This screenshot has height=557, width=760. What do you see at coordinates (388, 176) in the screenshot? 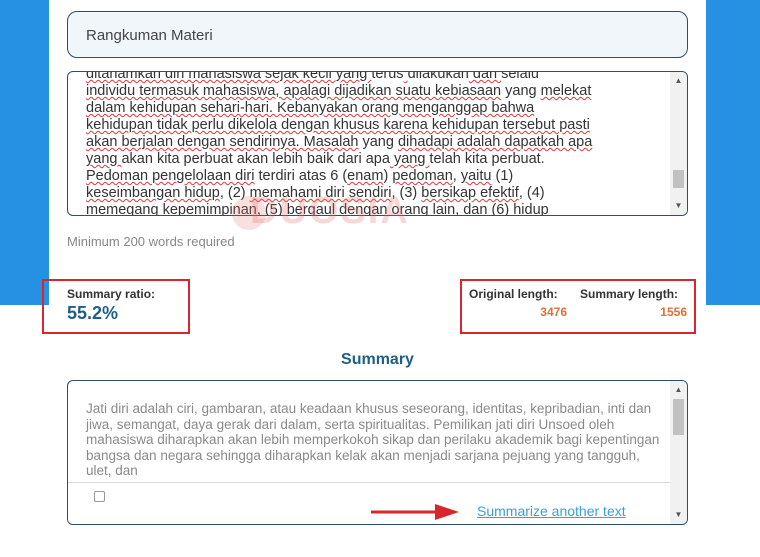
I see `text-segment: )` at bounding box center [388, 176].